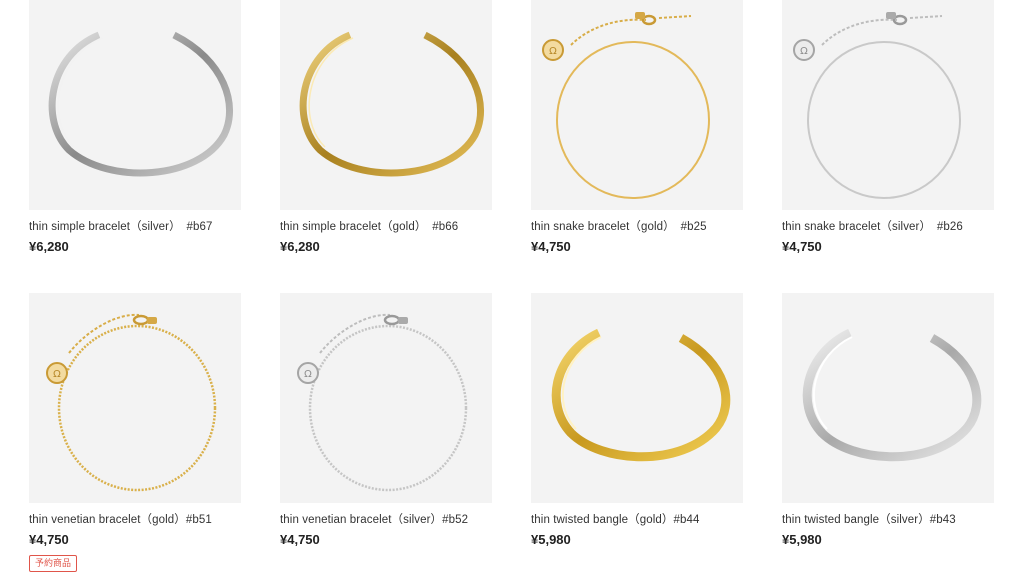  What do you see at coordinates (637, 520) in the screenshot?
I see `product-name: thin twisted bangle（gold）#b44` at bounding box center [637, 520].